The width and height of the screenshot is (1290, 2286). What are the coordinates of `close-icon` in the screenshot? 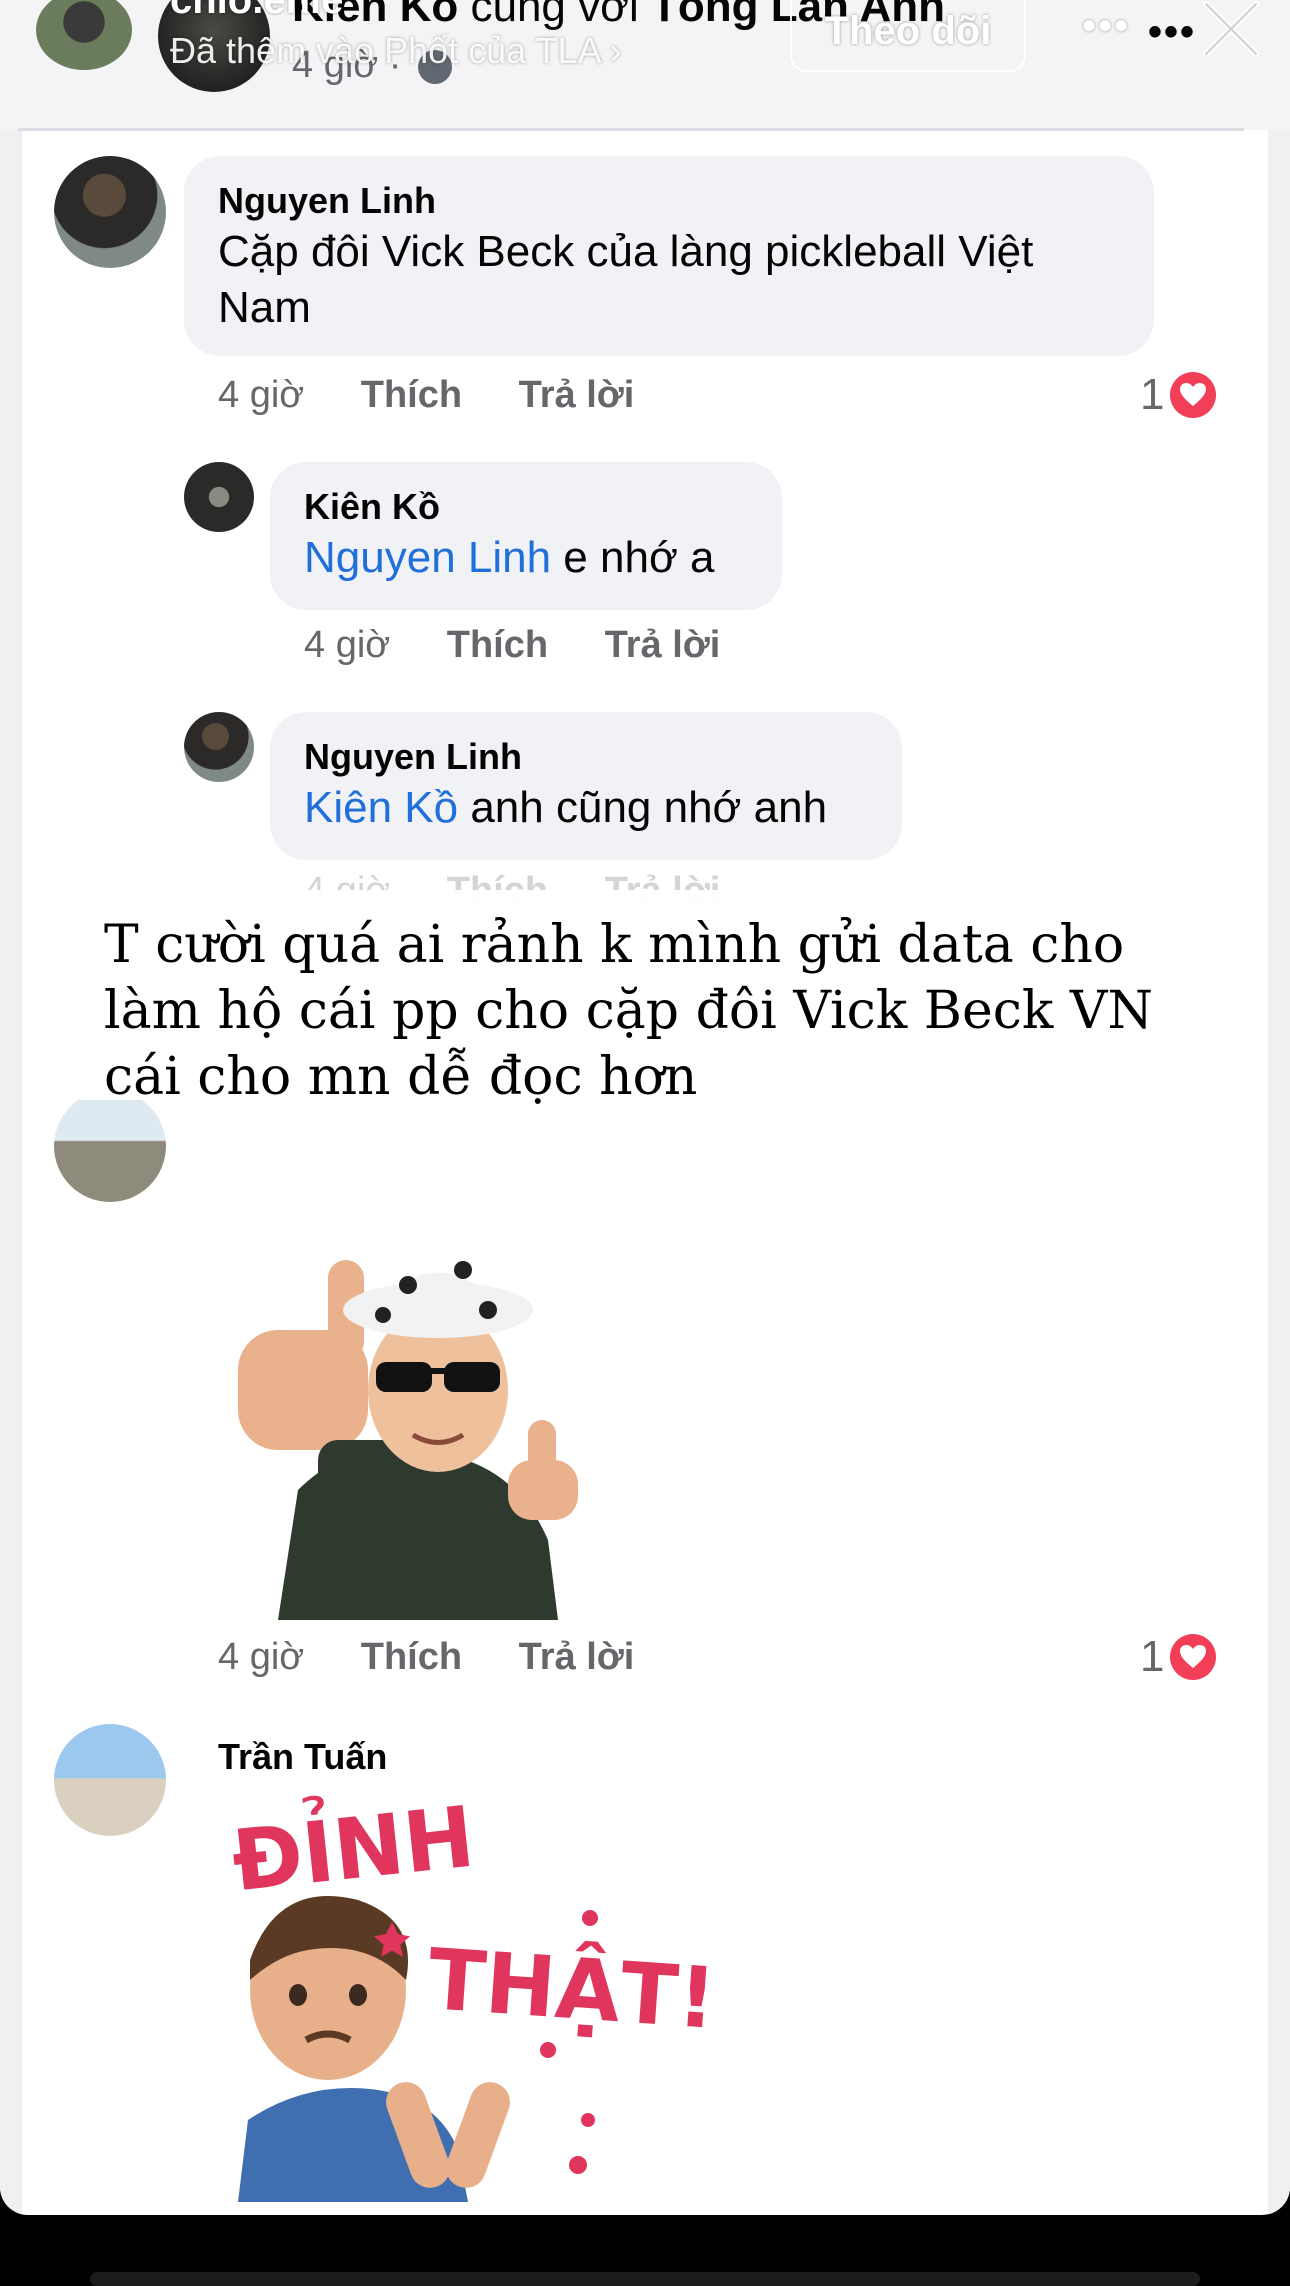 It's located at (1231, 32).